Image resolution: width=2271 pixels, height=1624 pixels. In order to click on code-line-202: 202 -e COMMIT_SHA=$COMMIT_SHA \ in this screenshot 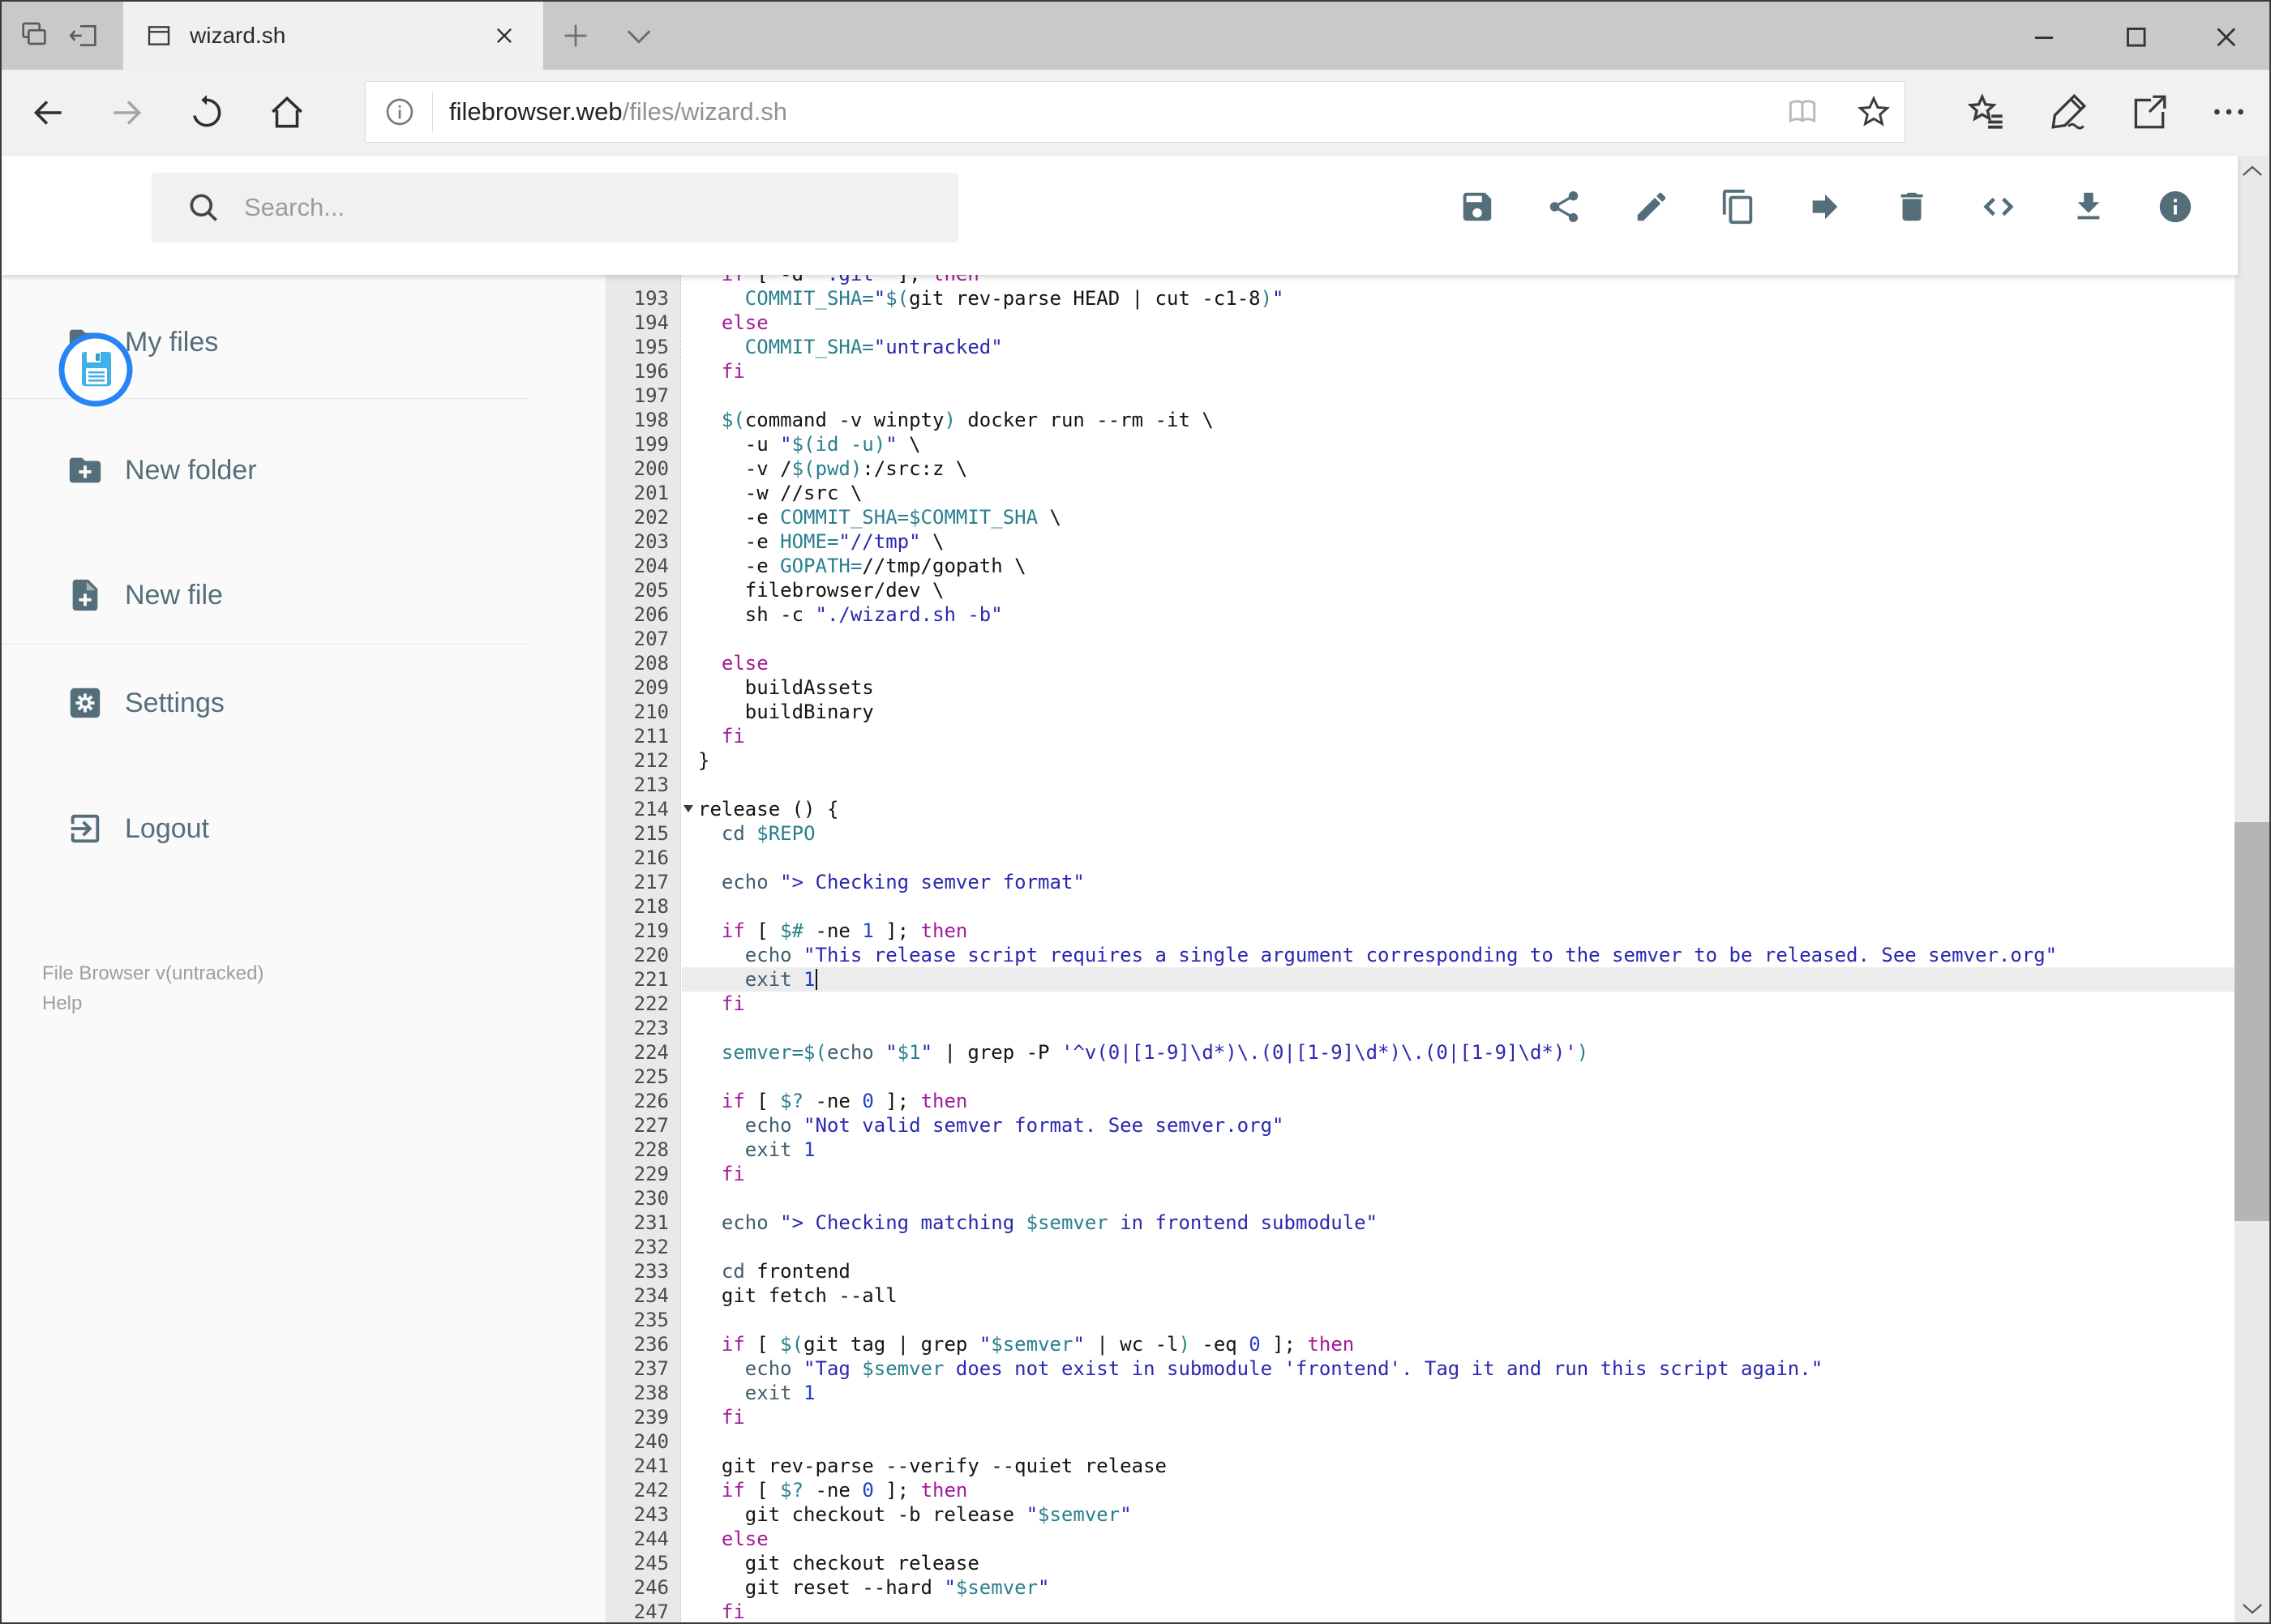, I will do `click(1422, 517)`.